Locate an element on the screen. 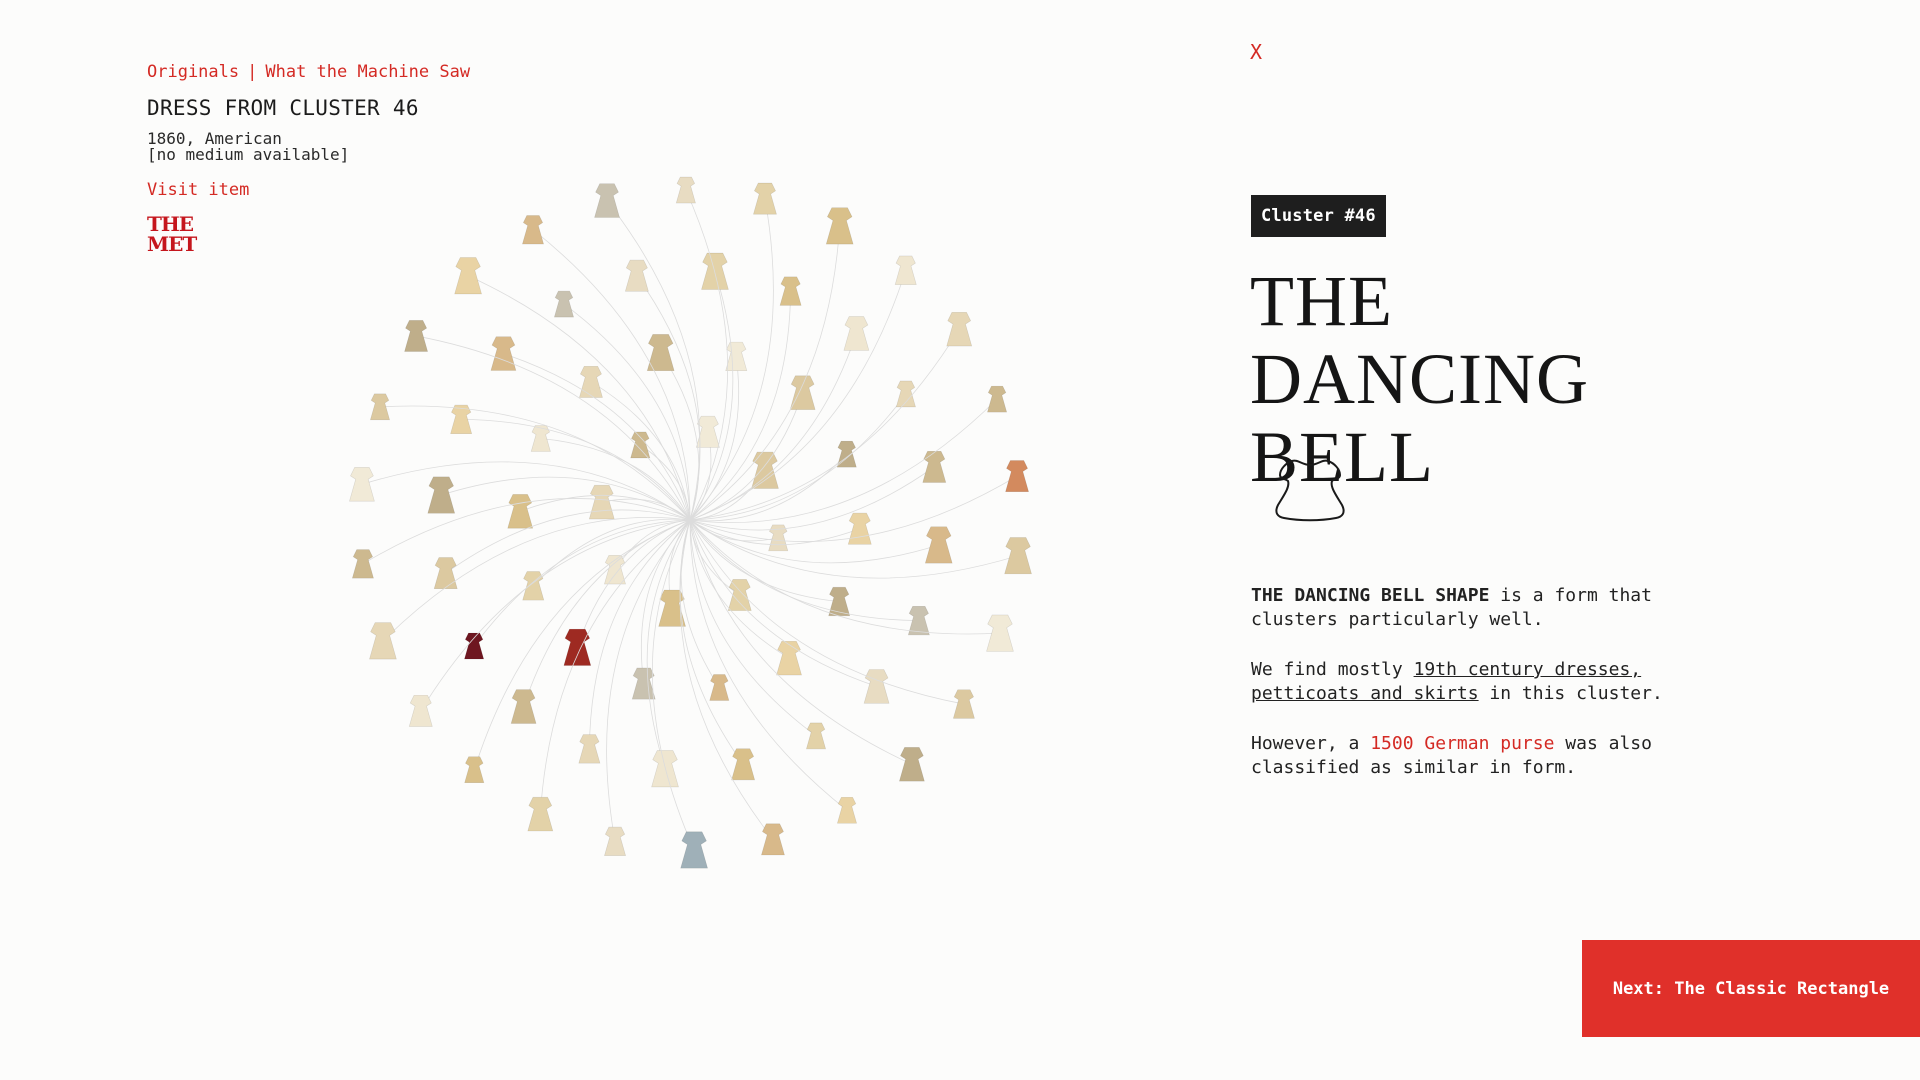  item-title: DRESS FROM CLUSTER 46 is located at coordinates (283, 108).